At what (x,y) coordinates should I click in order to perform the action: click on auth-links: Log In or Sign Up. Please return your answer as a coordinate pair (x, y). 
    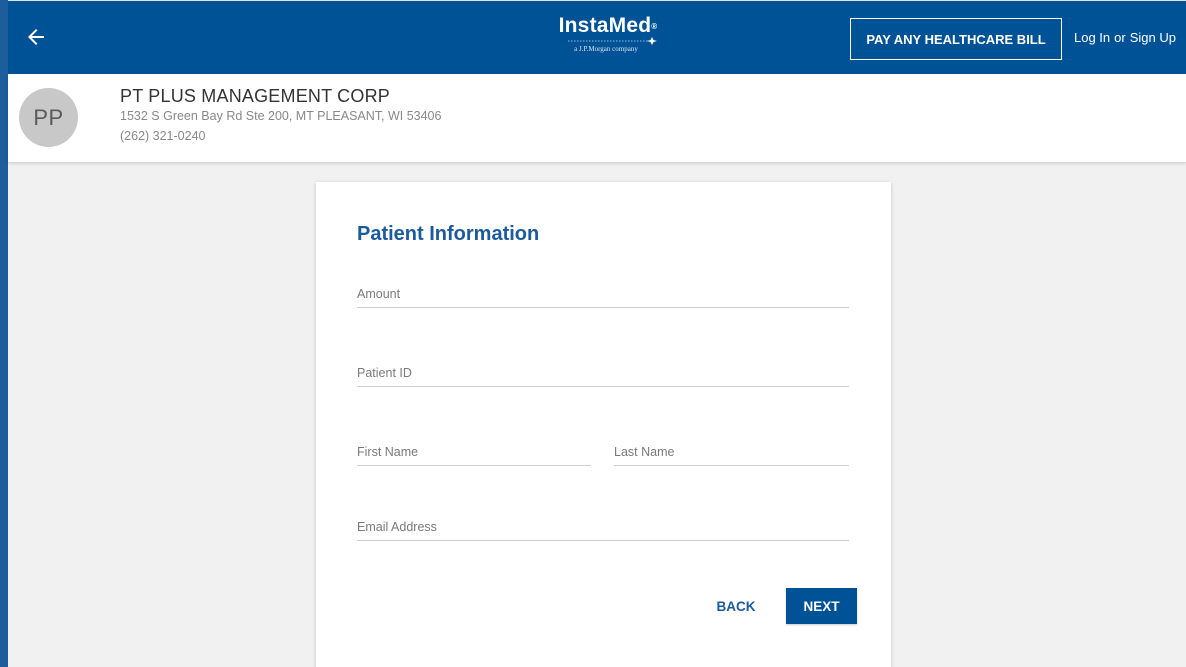
    Looking at the image, I should click on (1125, 37).